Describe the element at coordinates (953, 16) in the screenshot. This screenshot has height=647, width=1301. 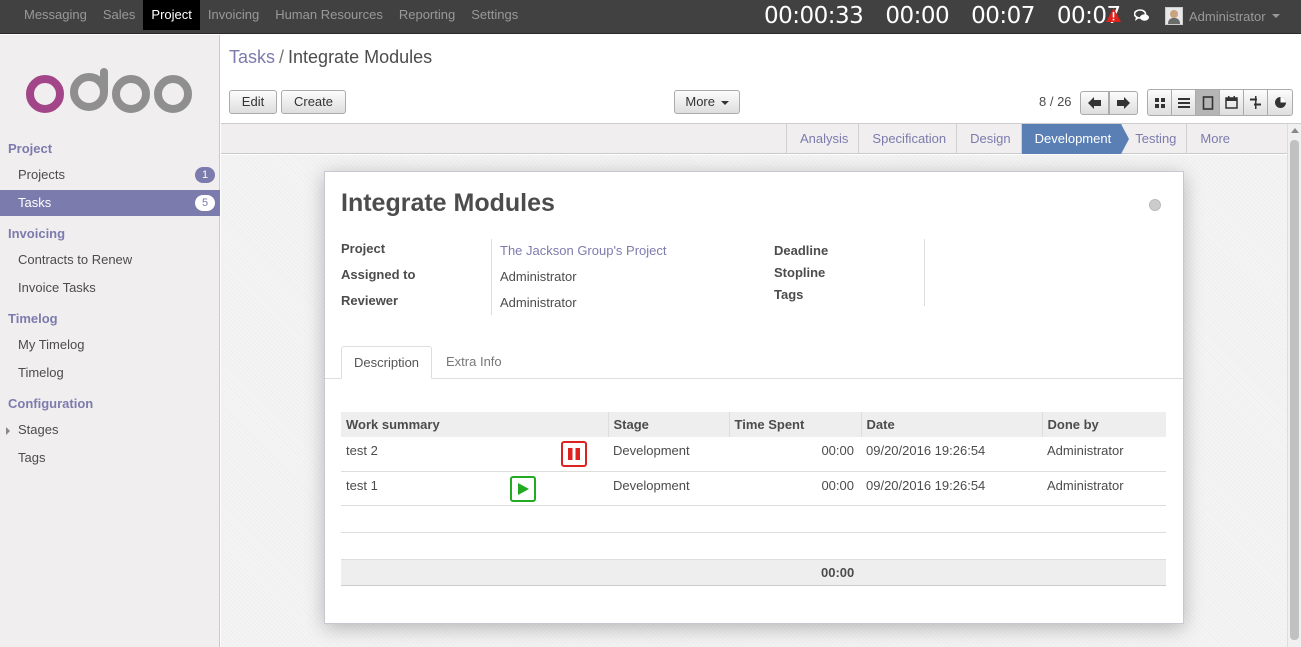
I see `timers: 00:00:33 00:00 00:07 00:07` at that location.